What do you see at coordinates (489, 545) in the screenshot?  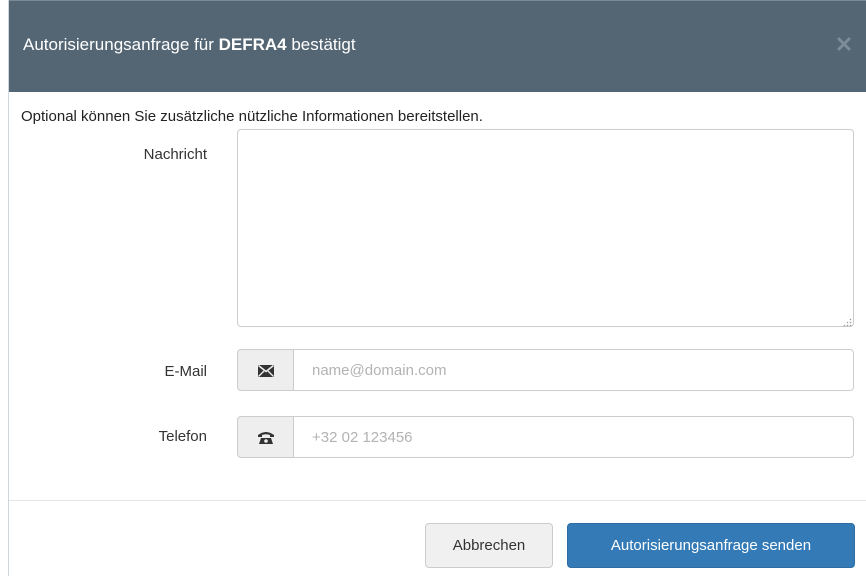 I see `cancel-button: Abbrechen` at bounding box center [489, 545].